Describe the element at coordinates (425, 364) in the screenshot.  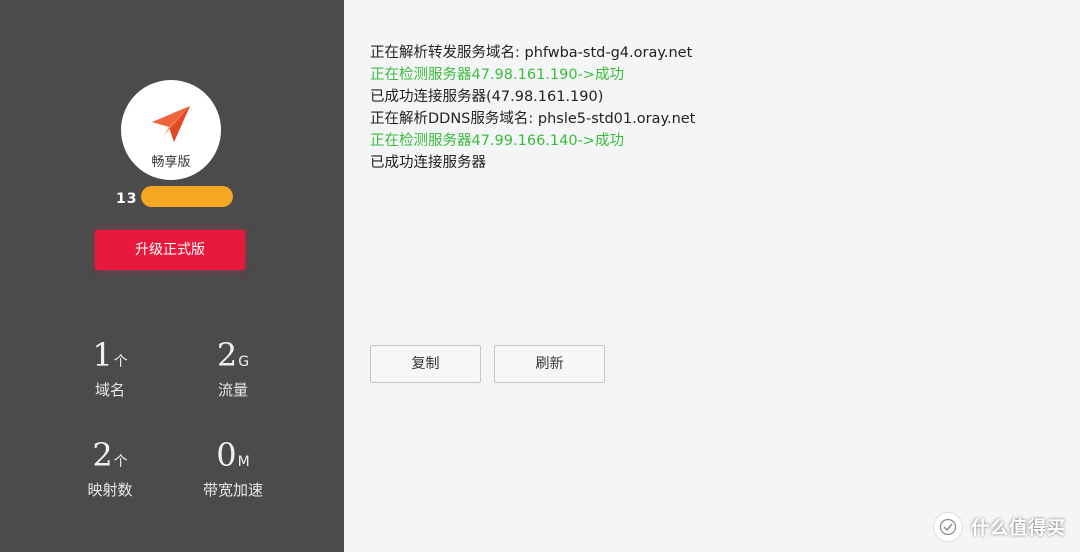
I see `copy-button: 复制` at that location.